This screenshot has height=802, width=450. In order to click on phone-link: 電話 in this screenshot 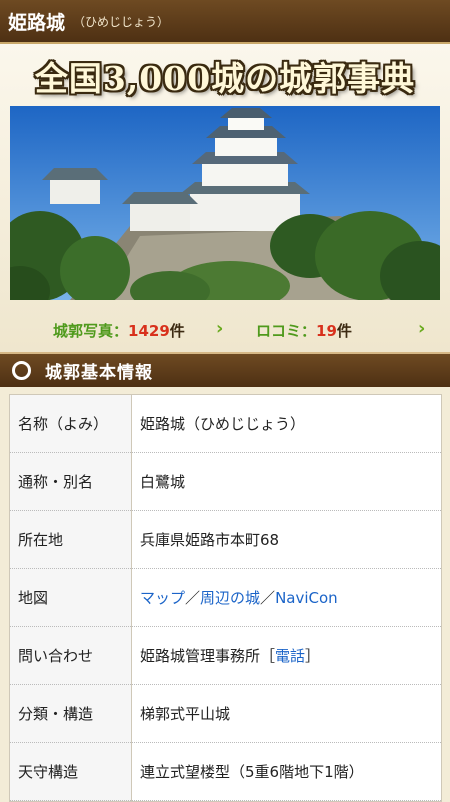, I will do `click(290, 656)`.